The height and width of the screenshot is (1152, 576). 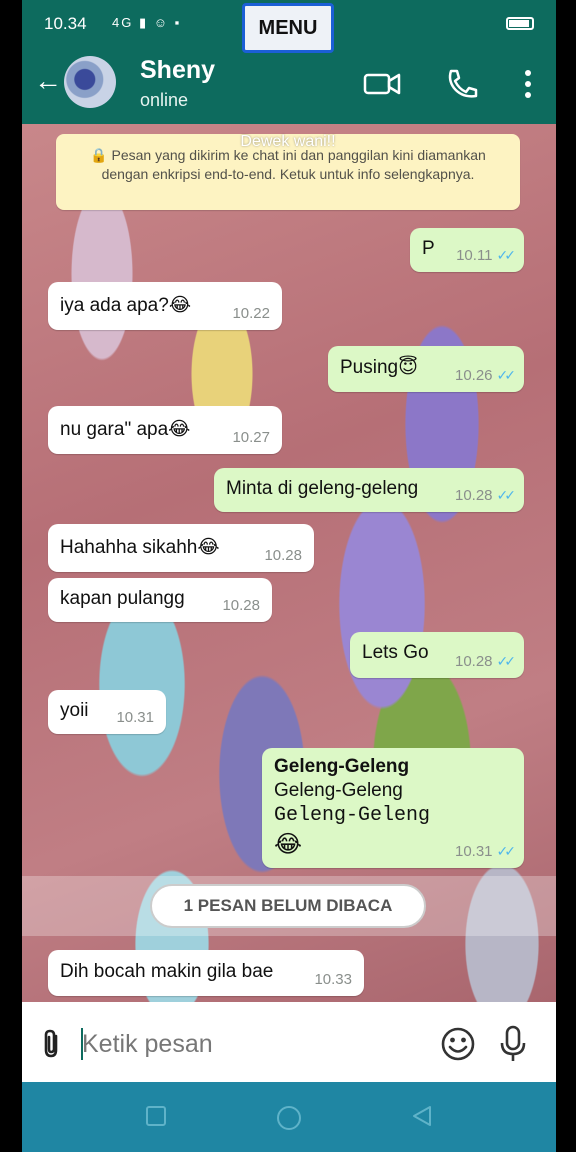 What do you see at coordinates (288, 844) in the screenshot?
I see `message-emoji: 😂` at bounding box center [288, 844].